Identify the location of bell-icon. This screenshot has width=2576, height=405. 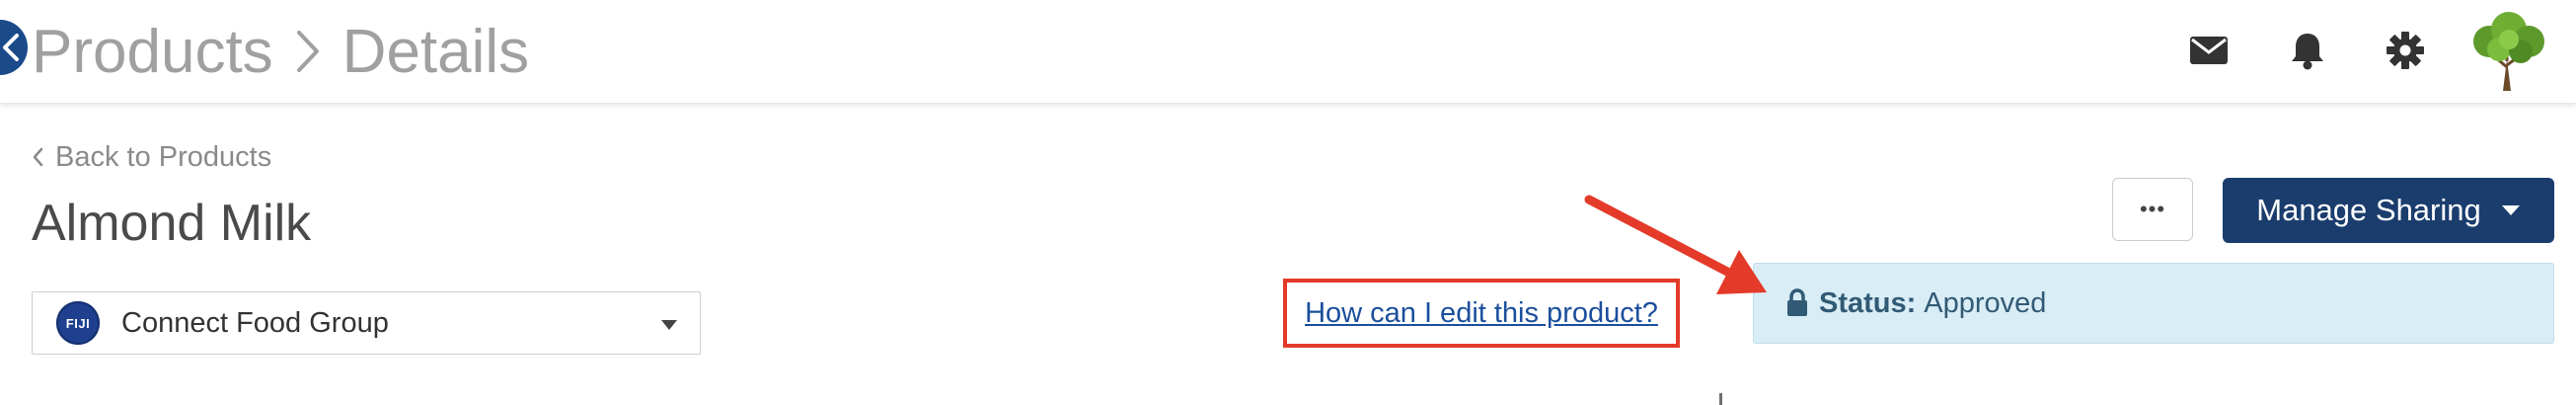
(2307, 51).